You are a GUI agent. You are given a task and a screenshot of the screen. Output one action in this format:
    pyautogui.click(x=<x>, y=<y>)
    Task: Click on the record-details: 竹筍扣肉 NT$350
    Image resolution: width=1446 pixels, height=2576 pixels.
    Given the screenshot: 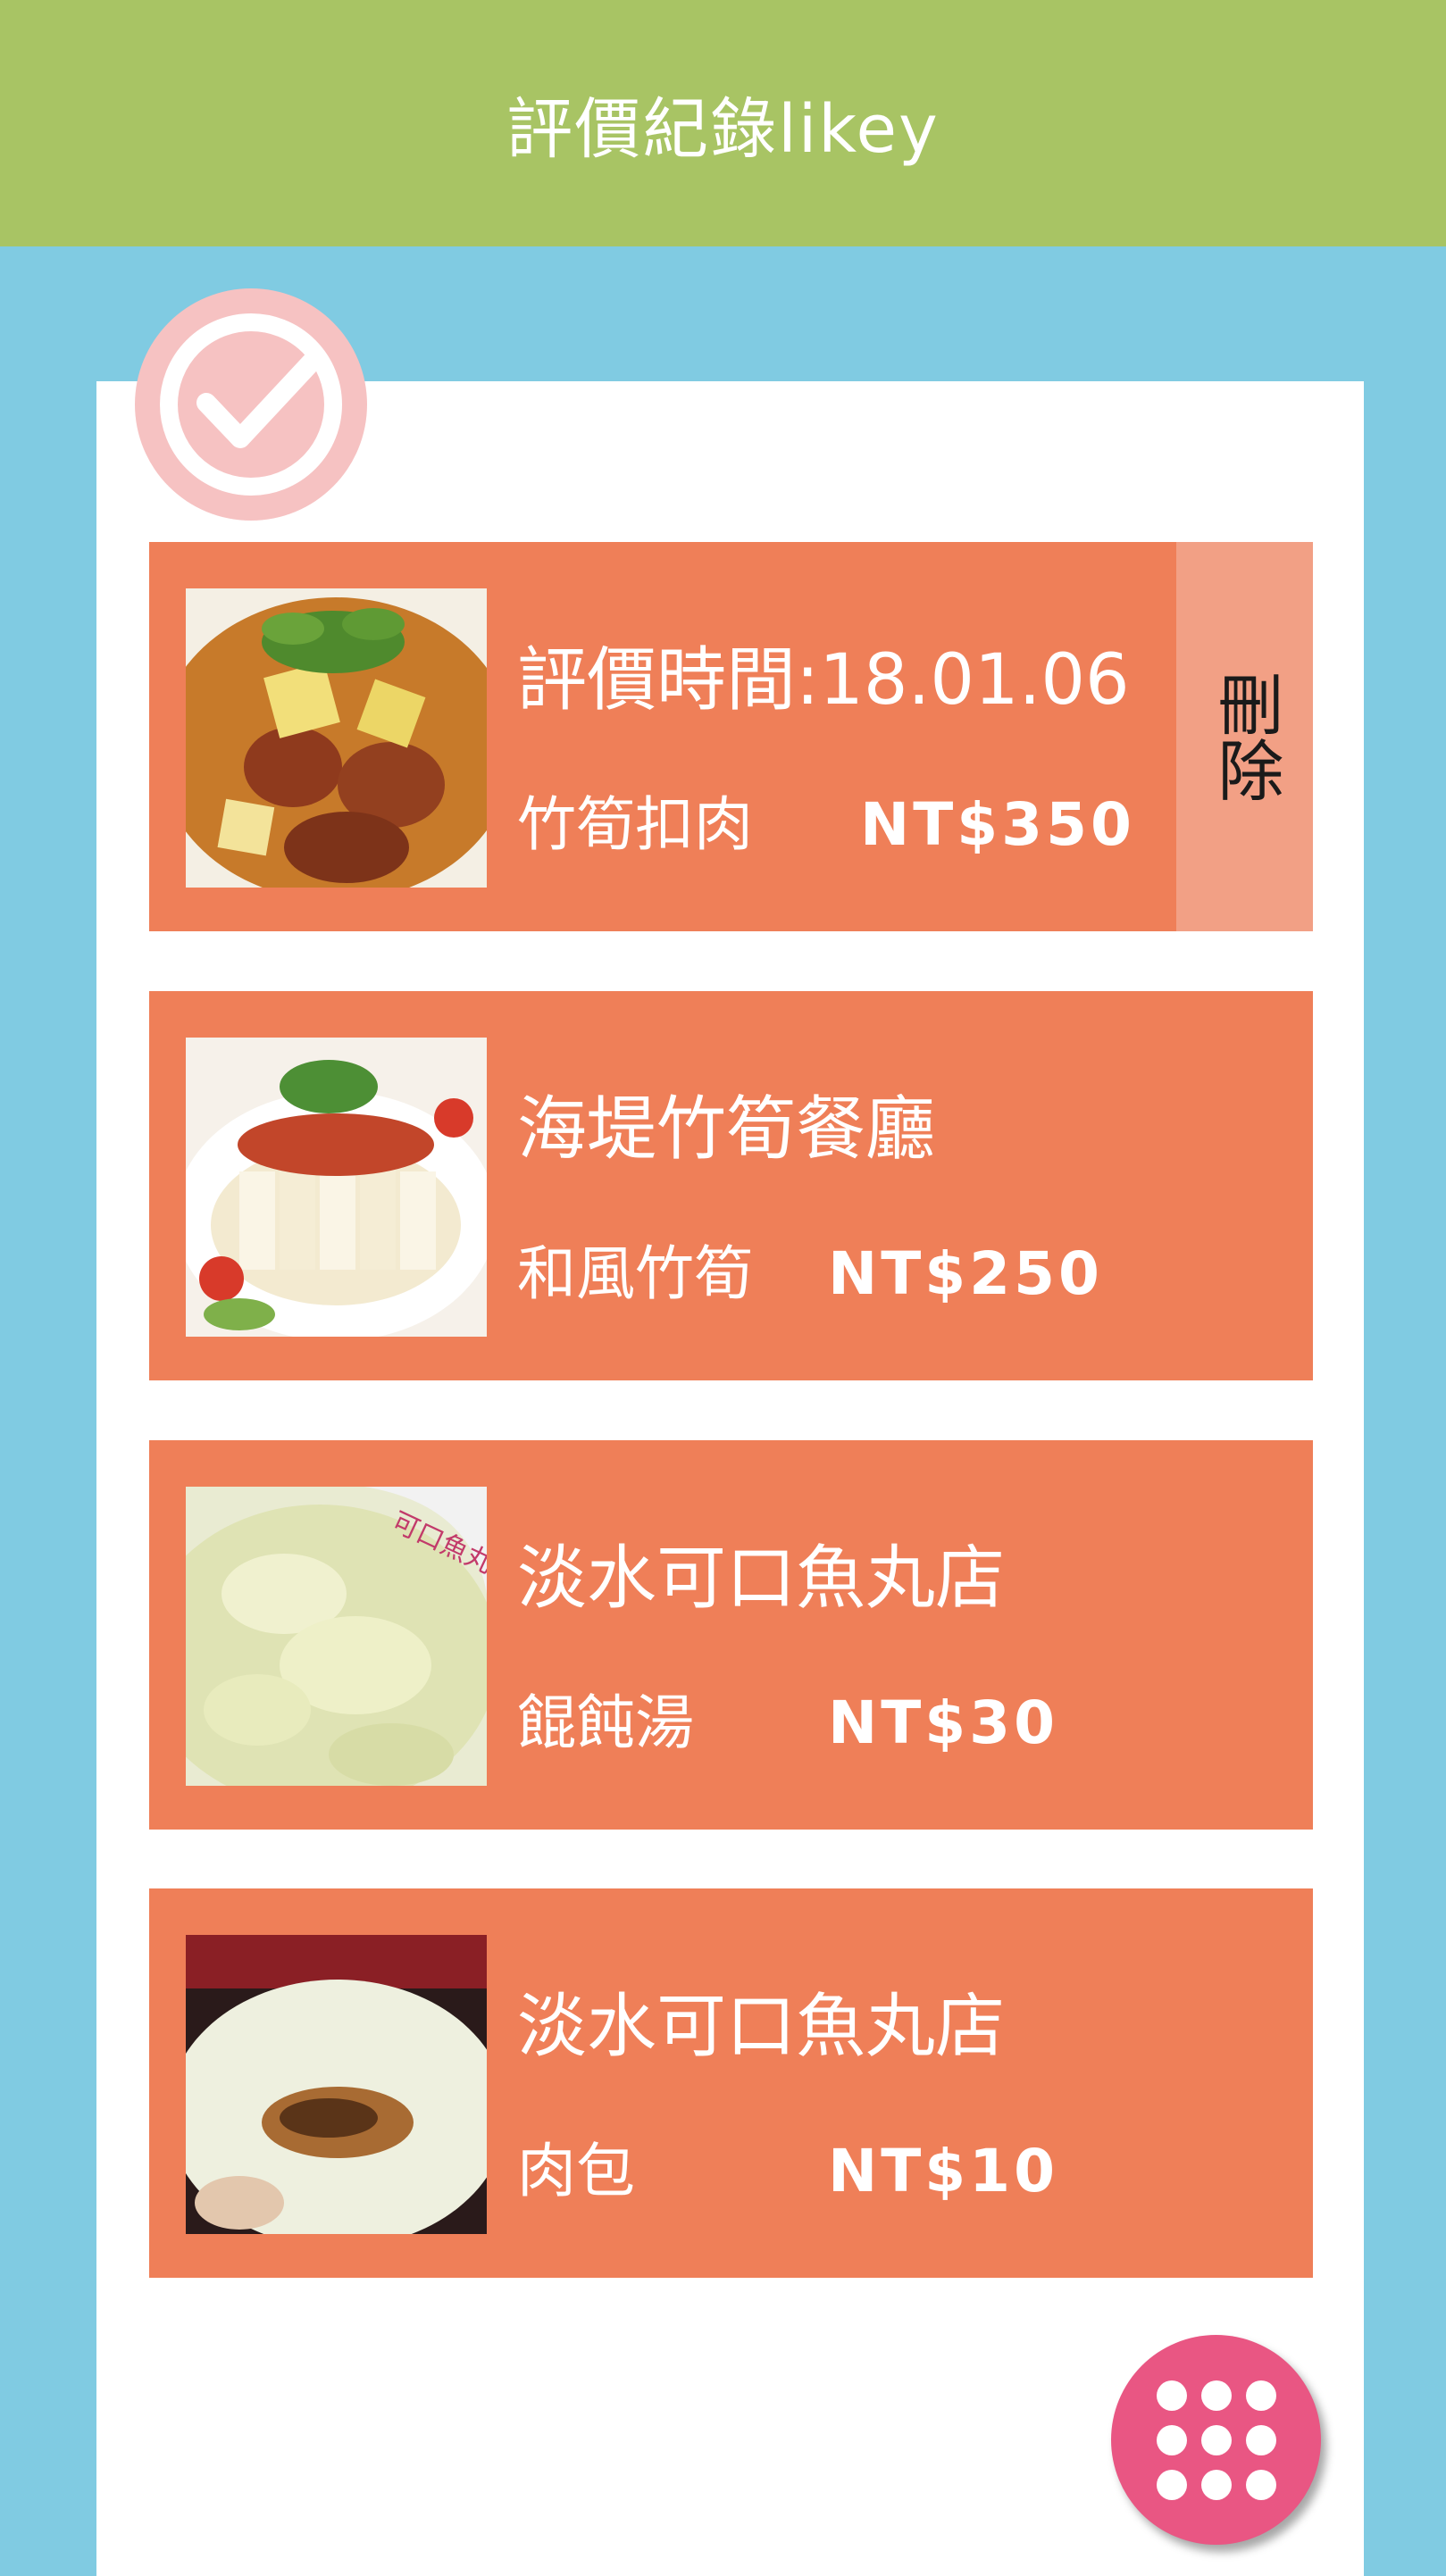 What is the action you would take?
    pyautogui.click(x=826, y=820)
    